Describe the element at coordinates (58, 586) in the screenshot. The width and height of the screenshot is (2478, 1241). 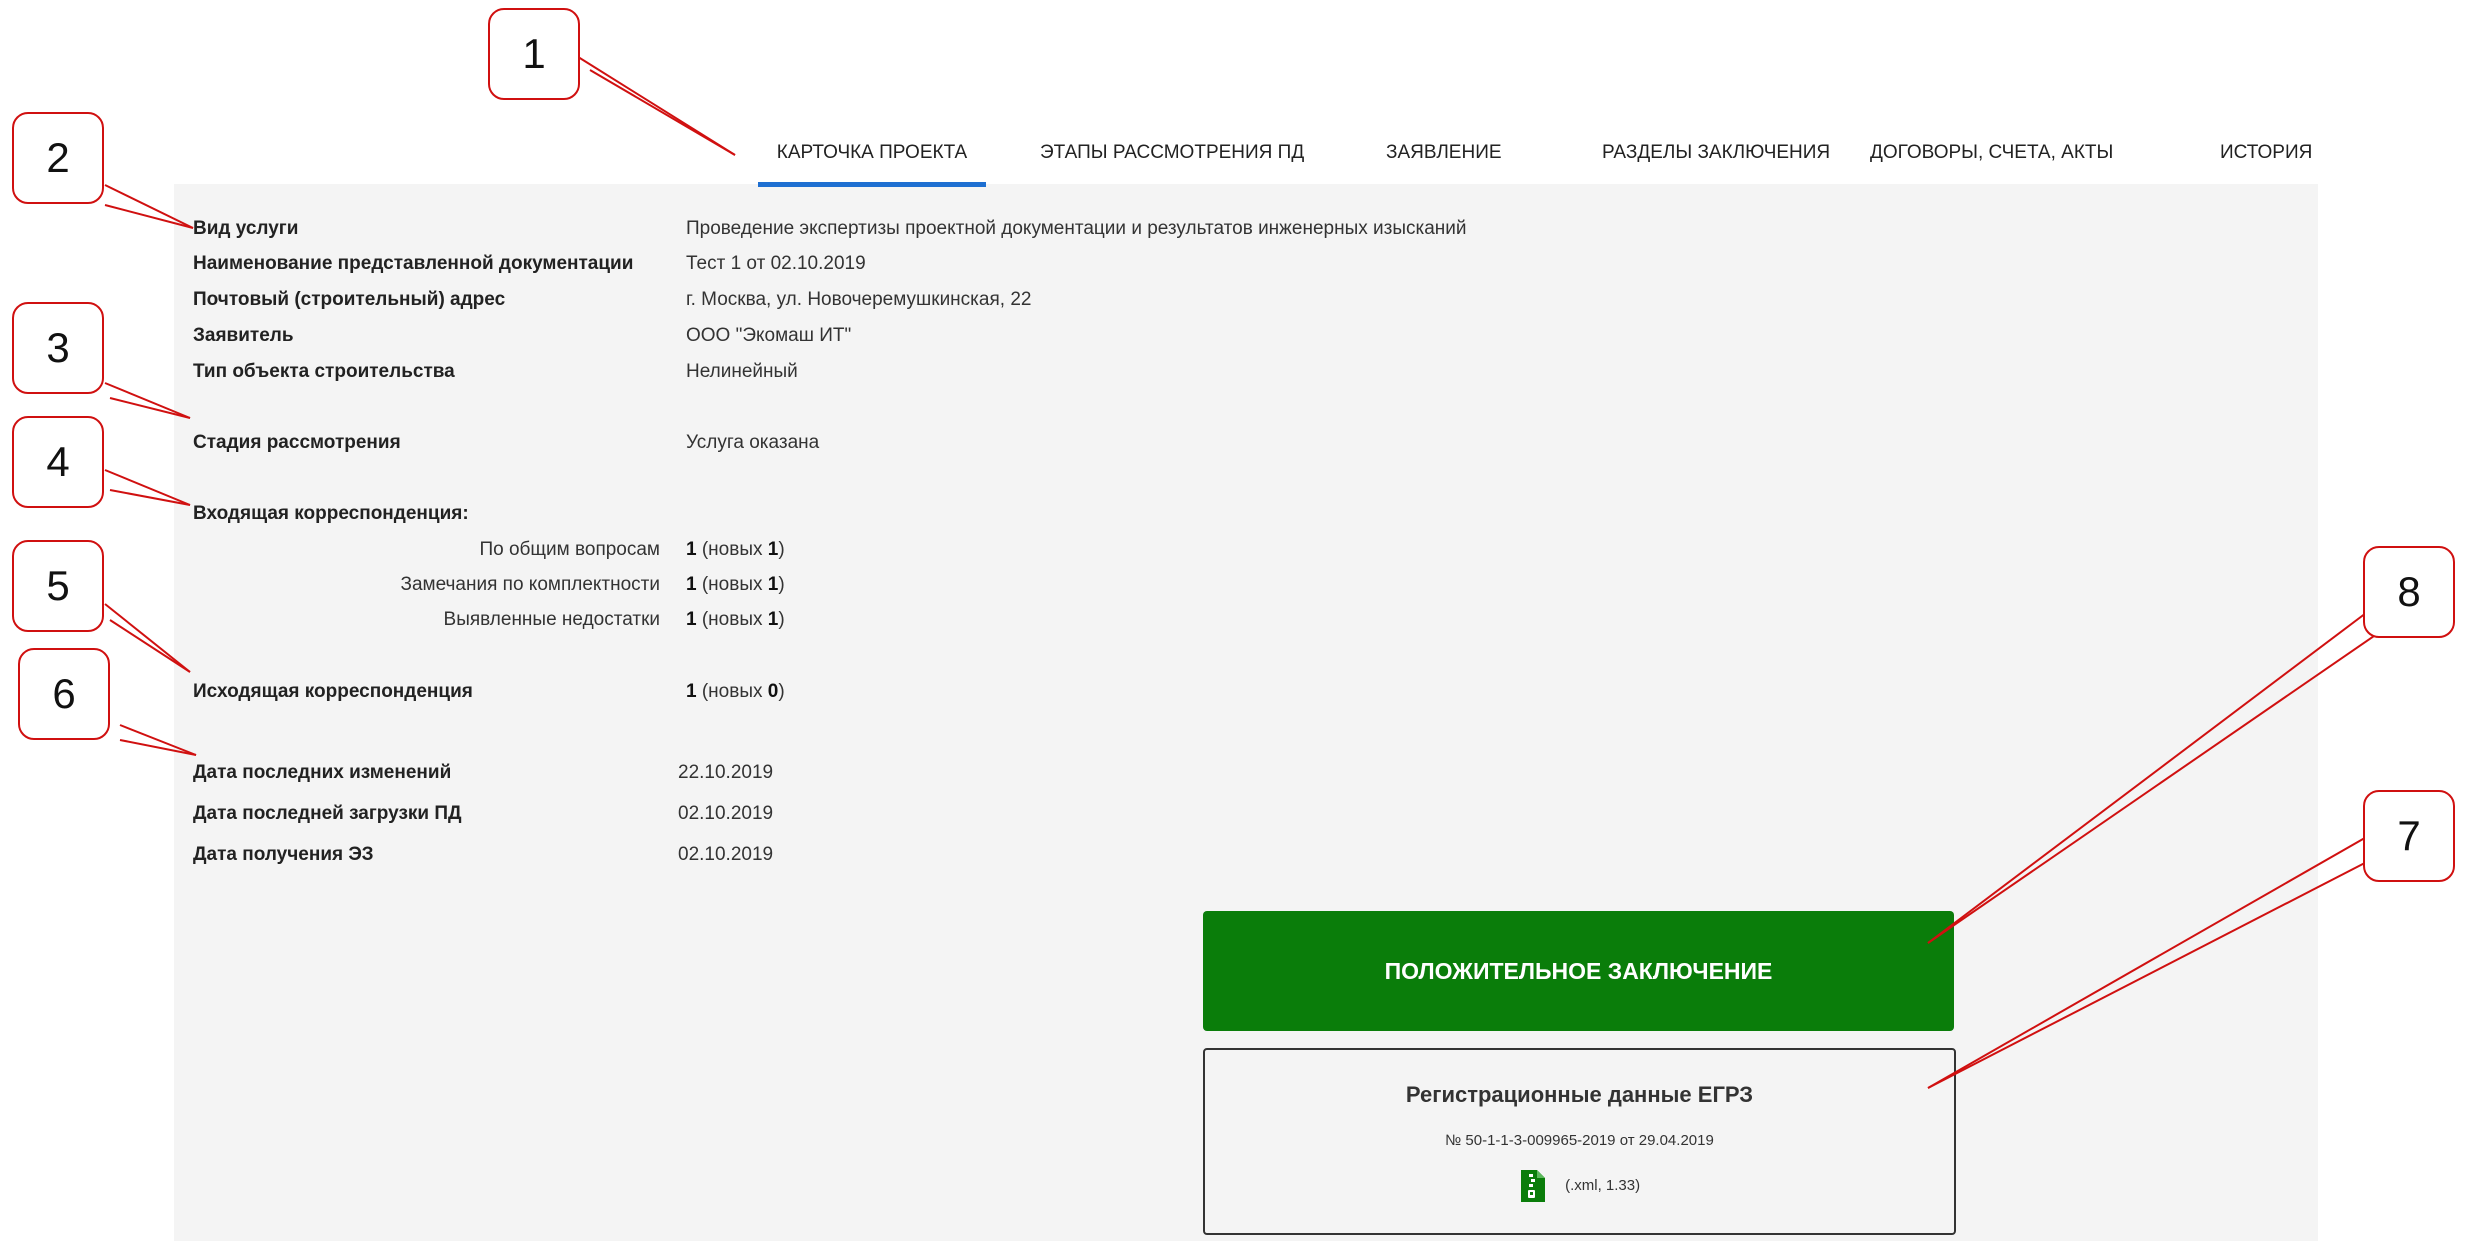
I see `callout-5: 5` at that location.